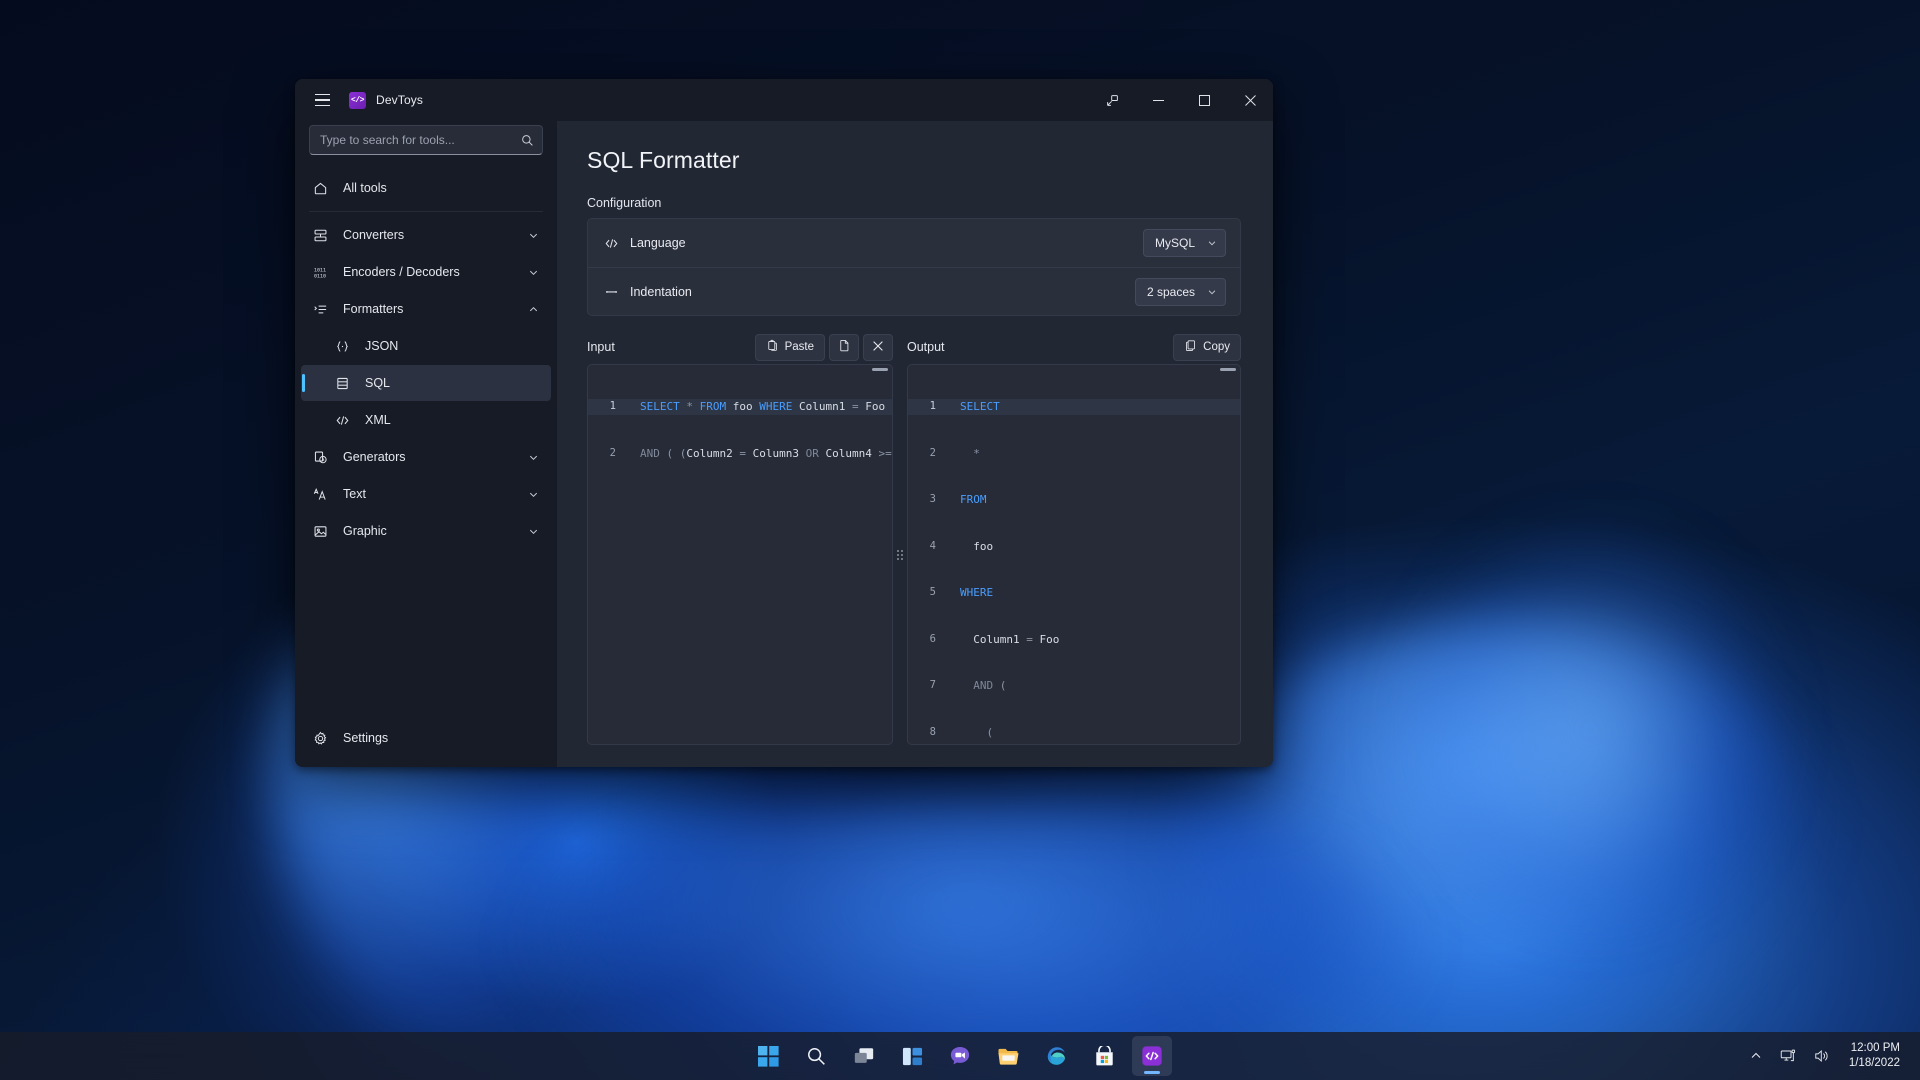 The height and width of the screenshot is (1080, 1920). I want to click on sidebar-item-settings: Settings, so click(426, 738).